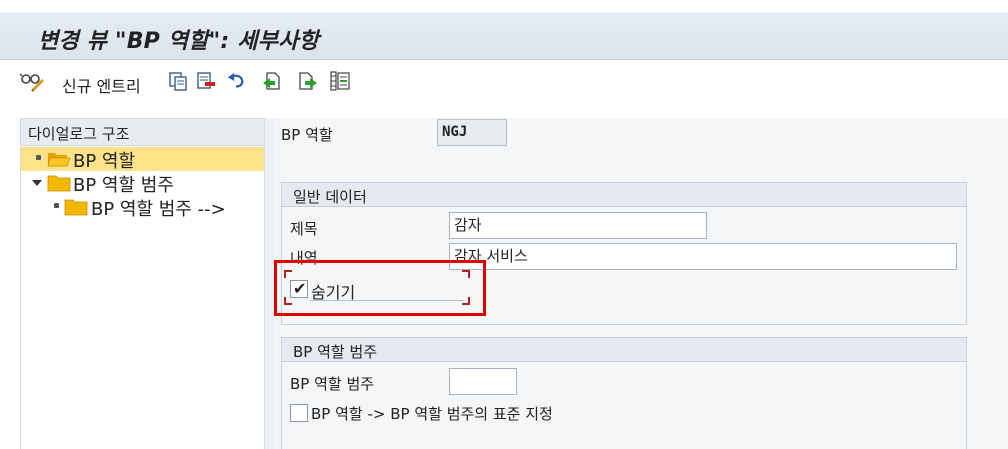 This screenshot has width=1008, height=449. Describe the element at coordinates (123, 185) in the screenshot. I see `tree-item-label: BP 역할 범주` at that location.